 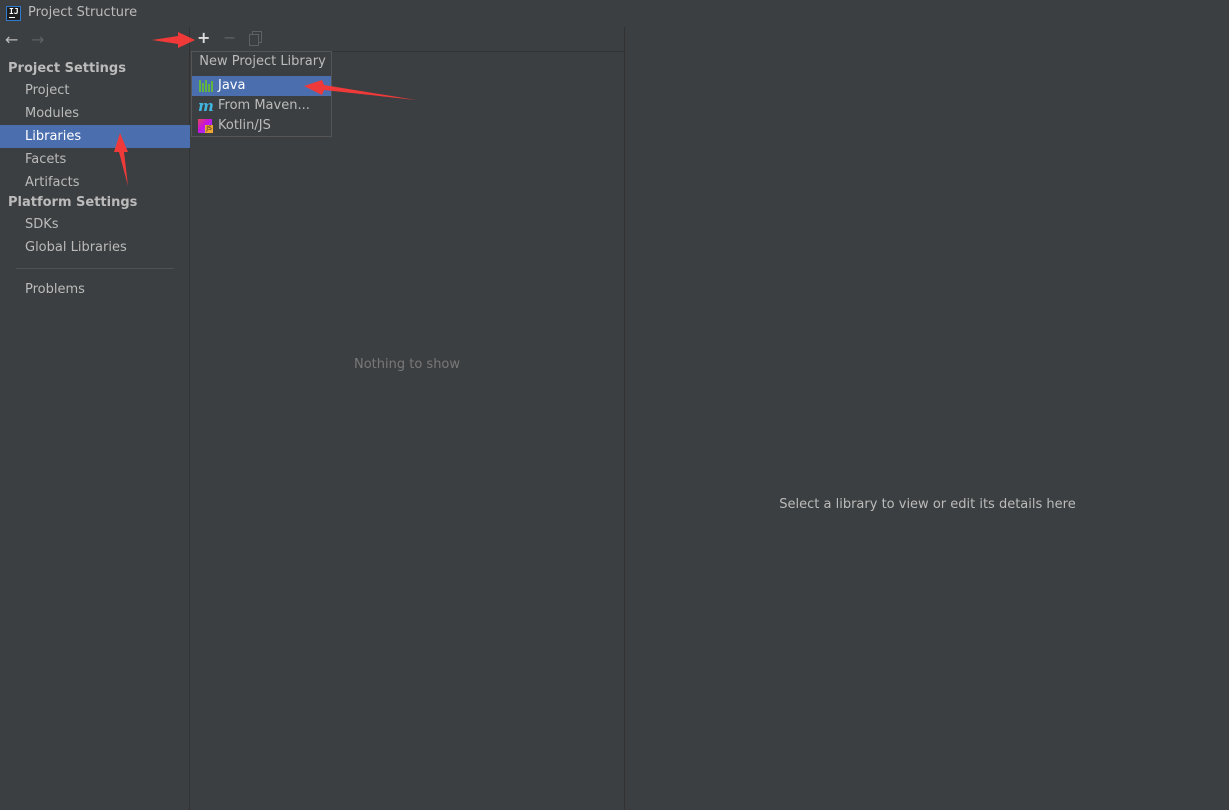 I want to click on window-titlebar: IJ Project Structure, so click(x=614, y=13).